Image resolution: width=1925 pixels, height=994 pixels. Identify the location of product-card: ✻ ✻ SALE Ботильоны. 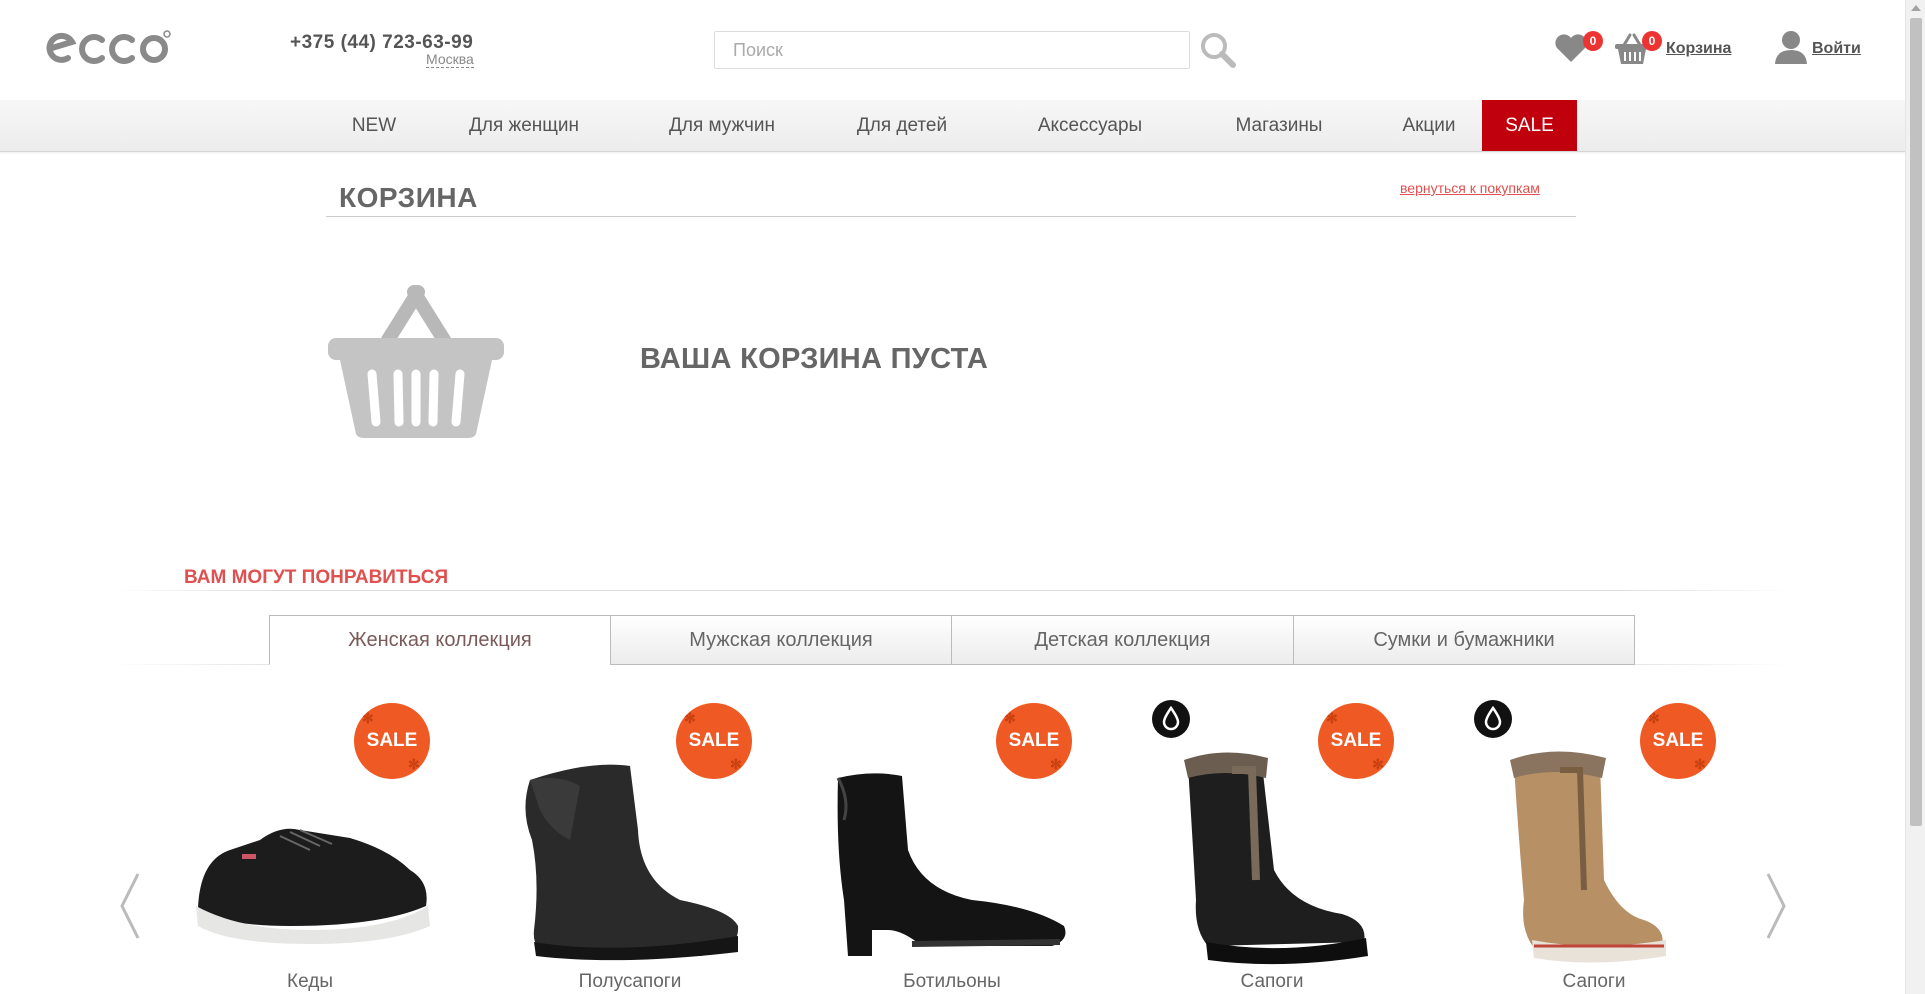
(952, 847).